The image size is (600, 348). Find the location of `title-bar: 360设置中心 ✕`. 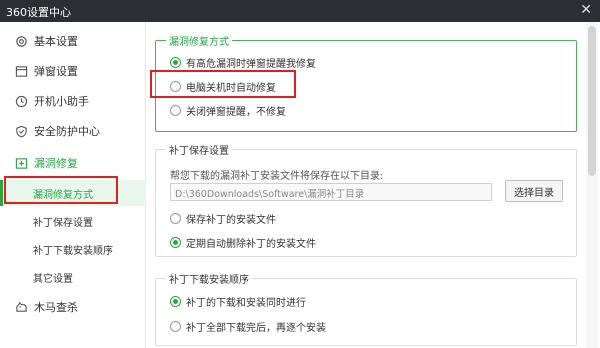

title-bar: 360设置中心 ✕ is located at coordinates (300, 11).